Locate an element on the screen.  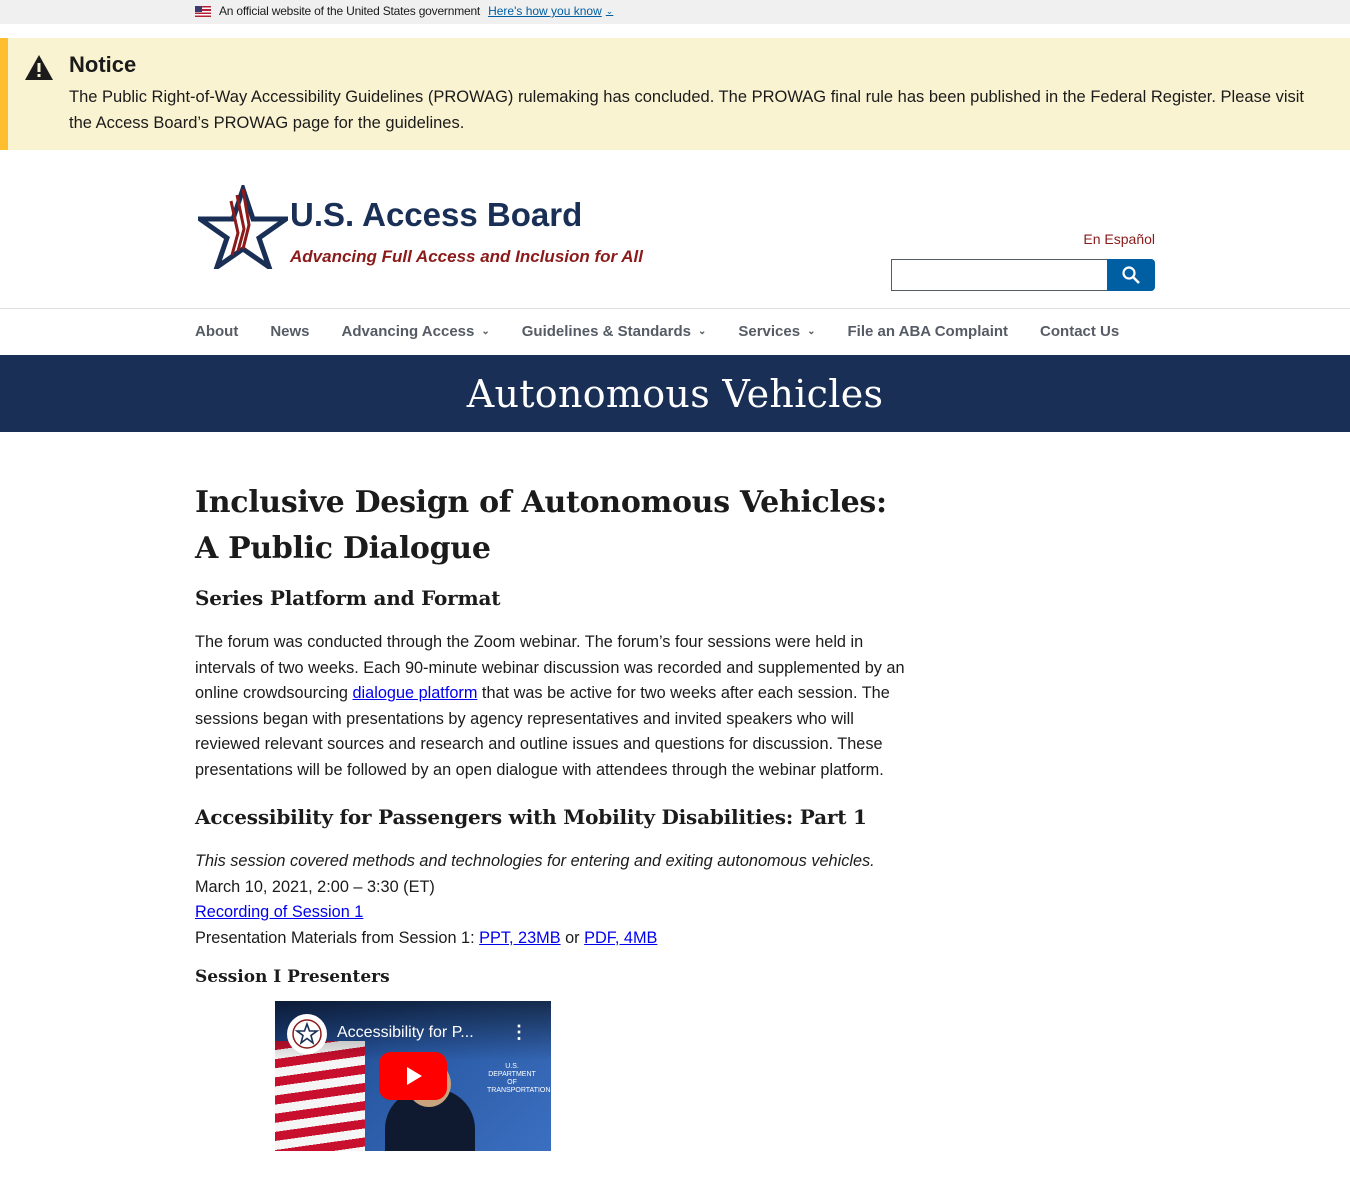
nav-item-label: Advancing Access is located at coordinates (408, 331).